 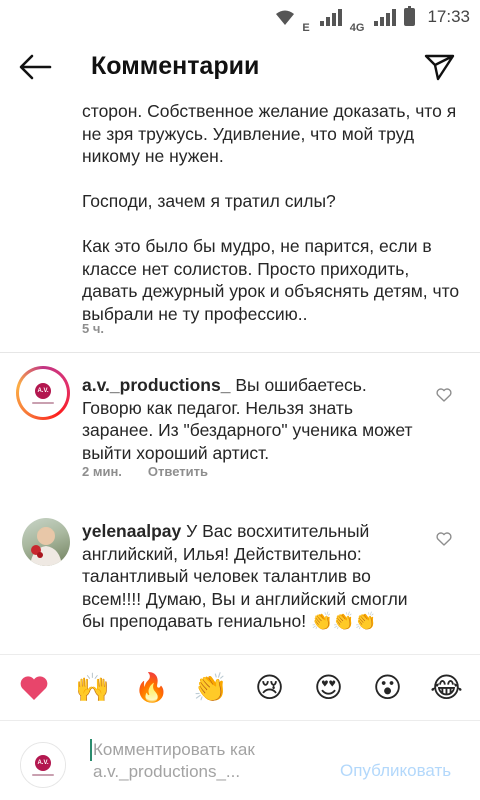 What do you see at coordinates (211, 688) in the screenshot?
I see `clapping-hands-emoji: 👏` at bounding box center [211, 688].